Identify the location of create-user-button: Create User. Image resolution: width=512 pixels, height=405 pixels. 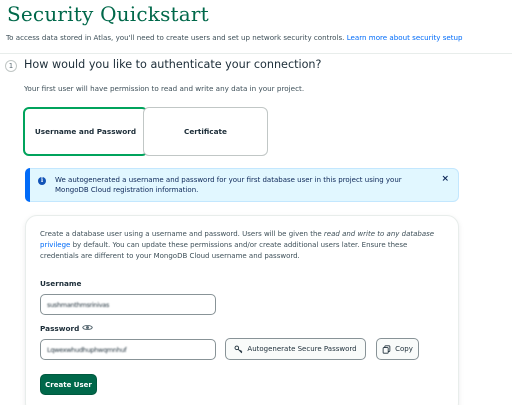
(68, 384).